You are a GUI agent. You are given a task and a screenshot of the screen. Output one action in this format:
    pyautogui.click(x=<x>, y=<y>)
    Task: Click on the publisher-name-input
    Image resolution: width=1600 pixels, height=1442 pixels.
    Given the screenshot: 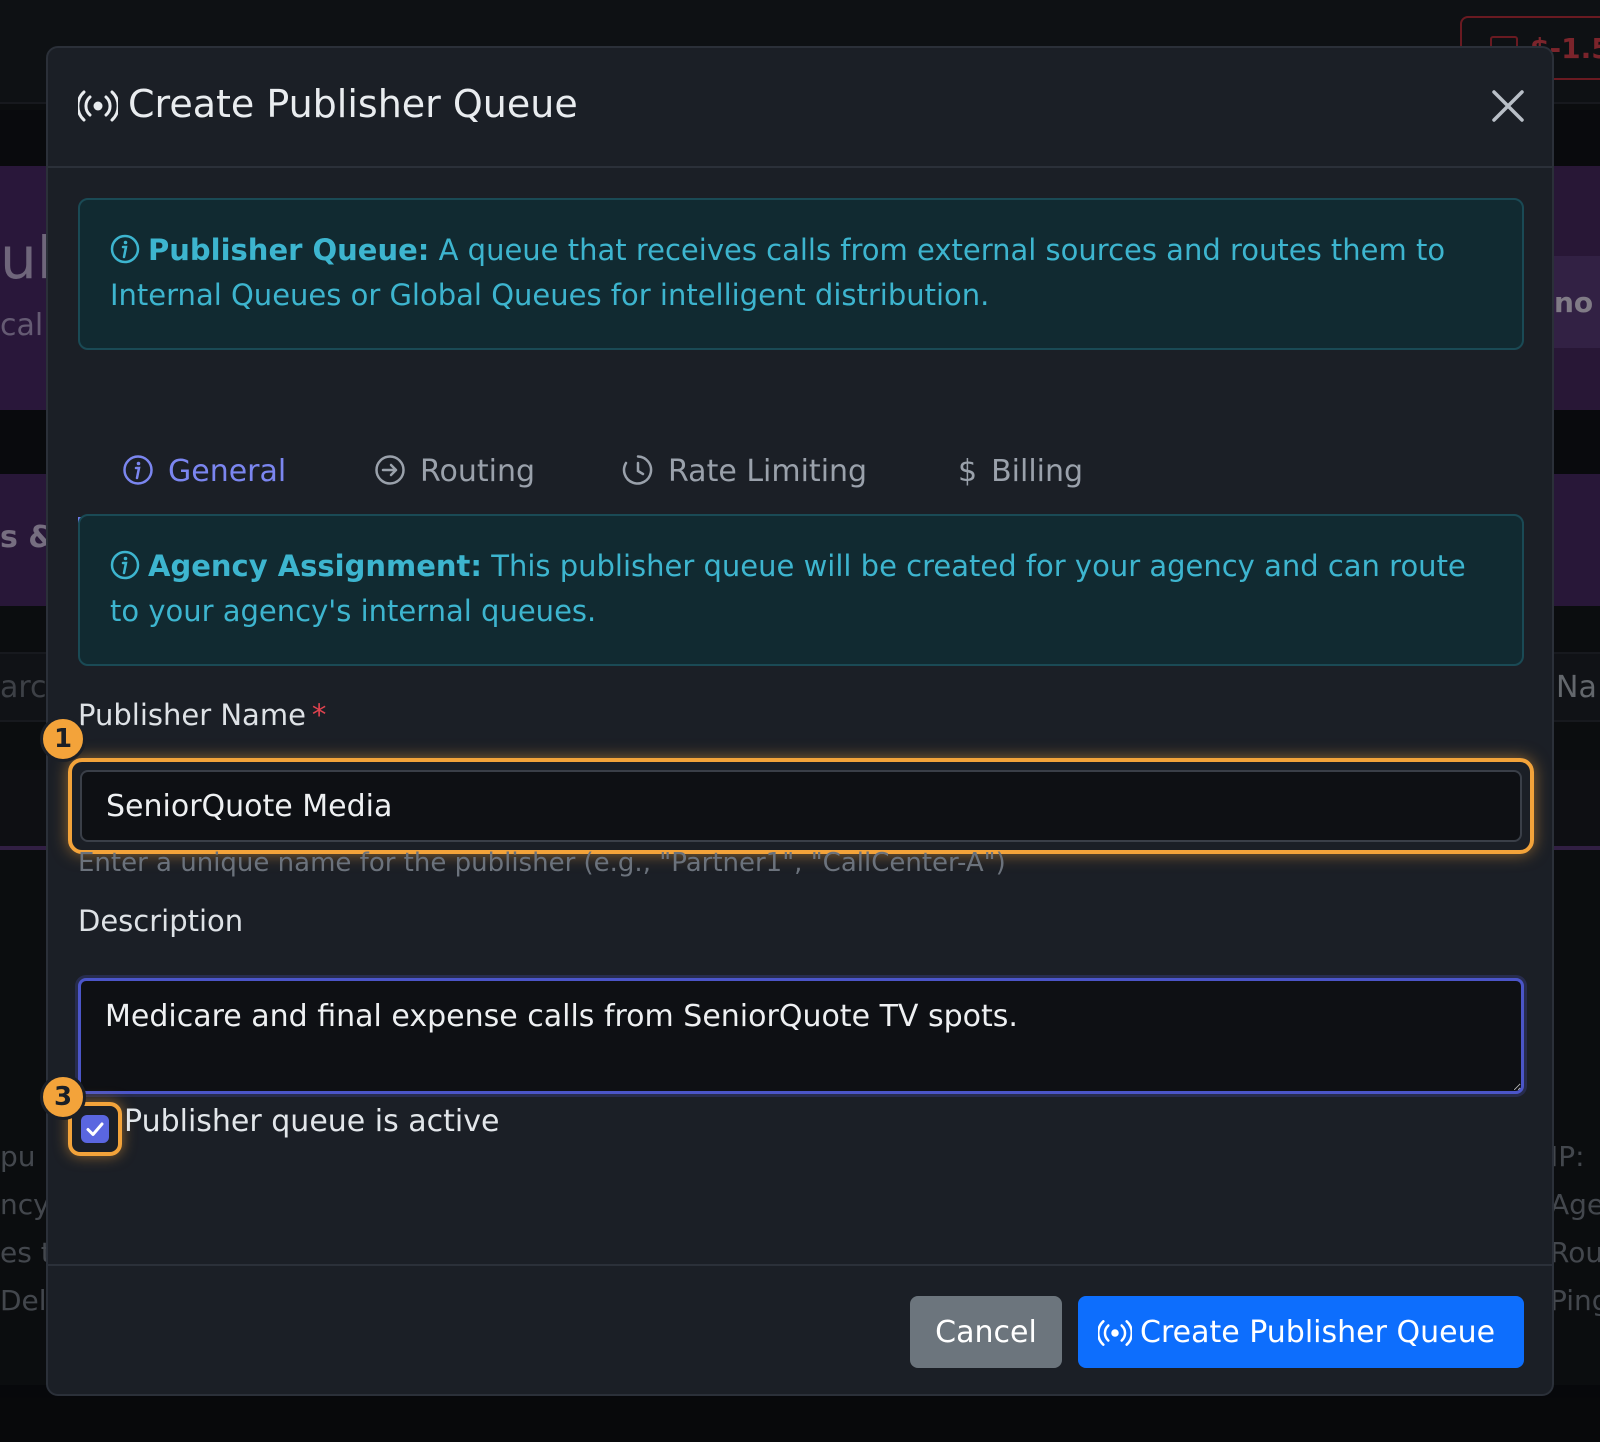 What is the action you would take?
    pyautogui.click(x=801, y=806)
    